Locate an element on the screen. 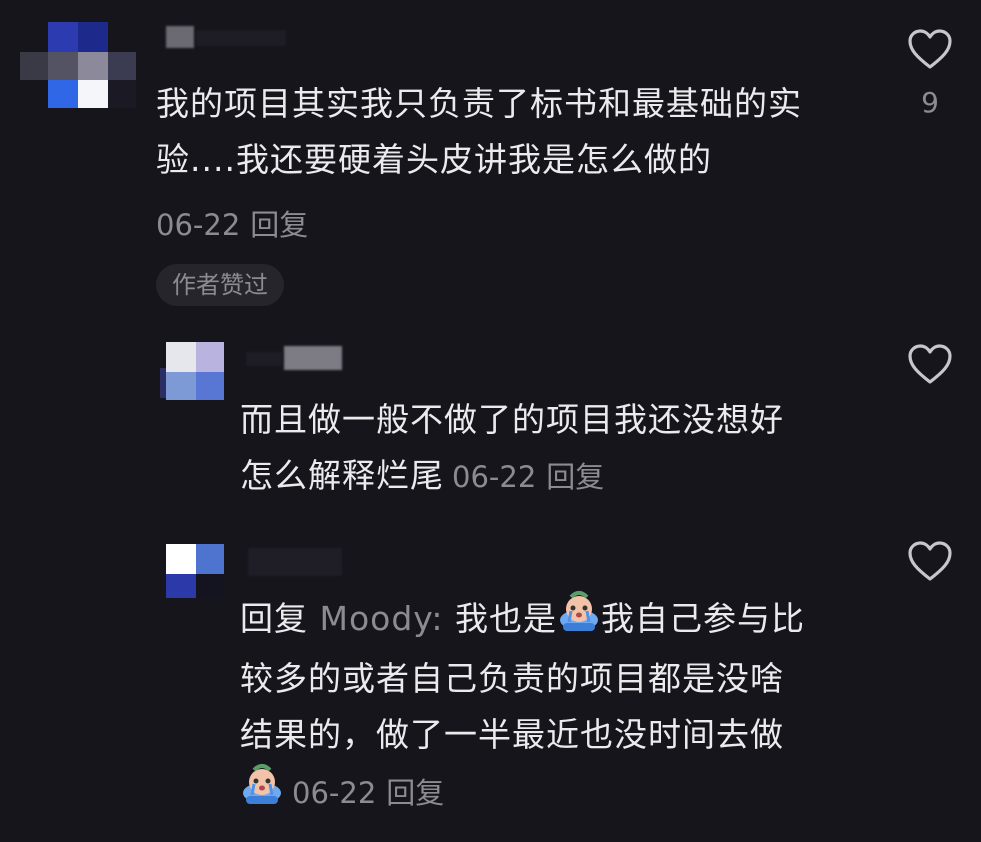 The width and height of the screenshot is (981, 842). comment-2-line-1: 而且做一般不做了的项目我还没想好 is located at coordinates (512, 419).